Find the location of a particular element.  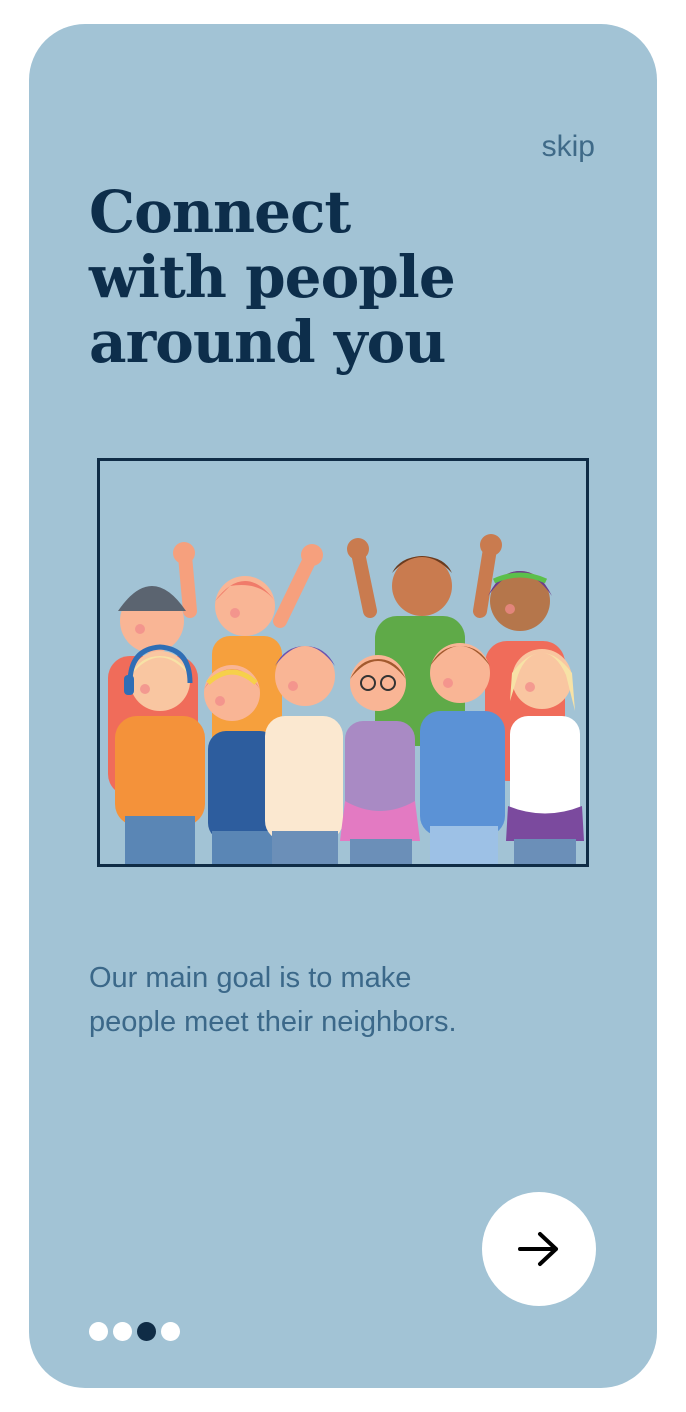

pagination-dots is located at coordinates (134, 1331).